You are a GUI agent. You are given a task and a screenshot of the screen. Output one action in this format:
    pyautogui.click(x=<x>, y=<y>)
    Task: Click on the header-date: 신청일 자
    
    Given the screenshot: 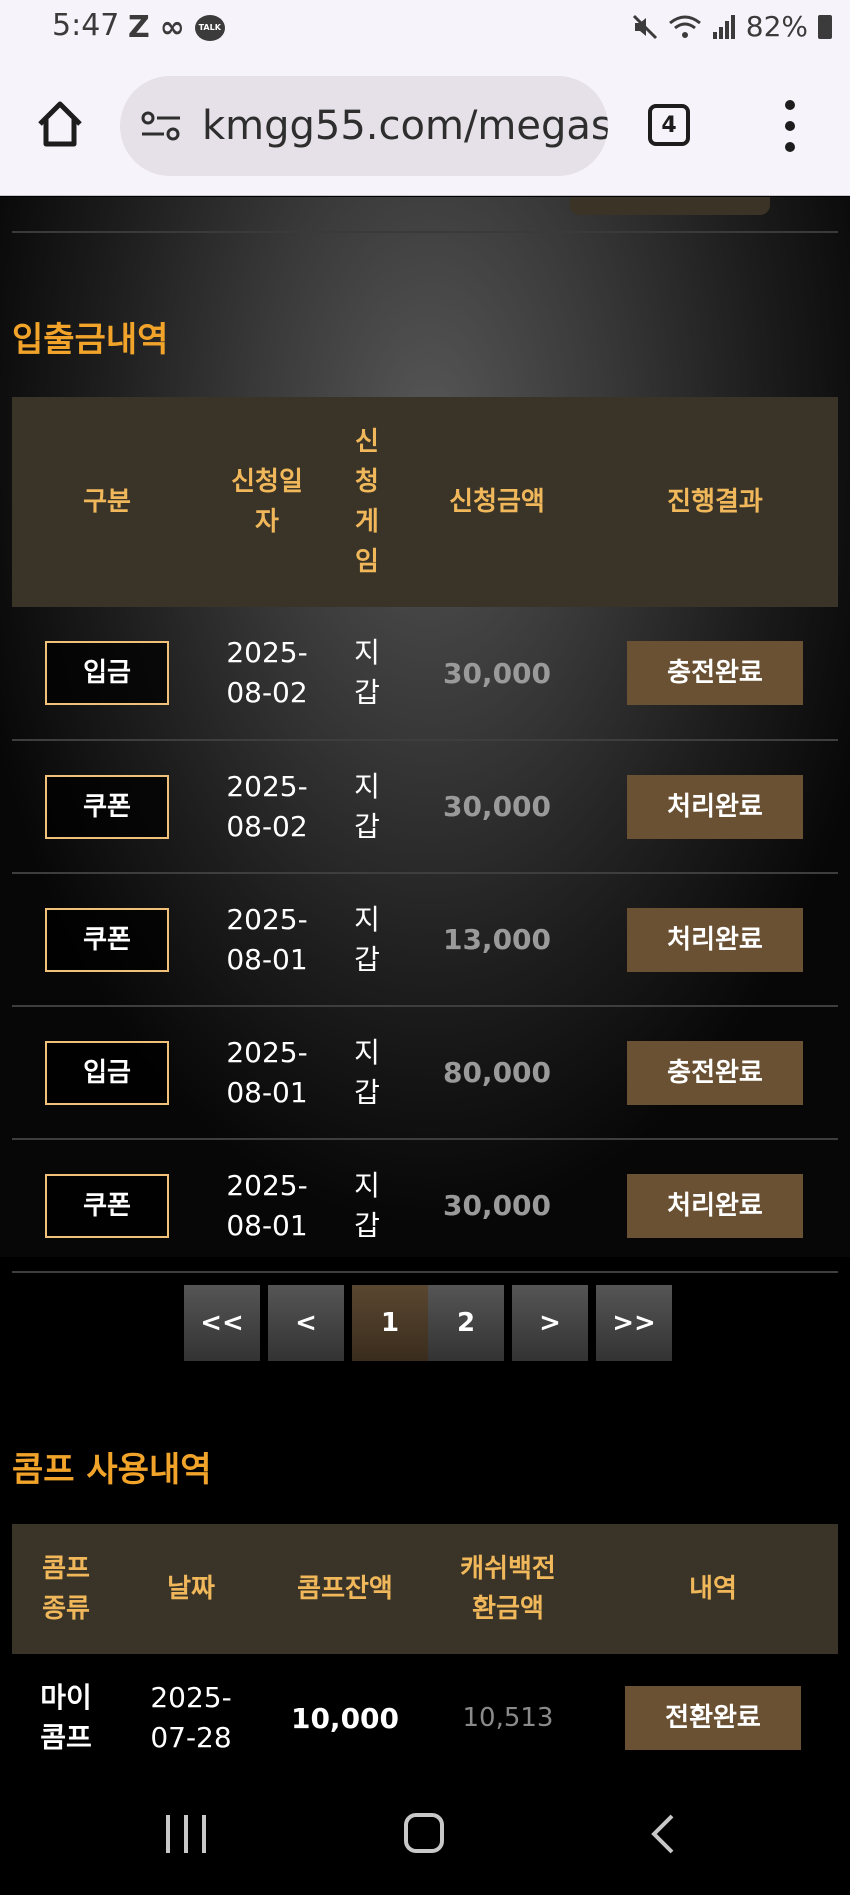 What is the action you would take?
    pyautogui.click(x=267, y=502)
    